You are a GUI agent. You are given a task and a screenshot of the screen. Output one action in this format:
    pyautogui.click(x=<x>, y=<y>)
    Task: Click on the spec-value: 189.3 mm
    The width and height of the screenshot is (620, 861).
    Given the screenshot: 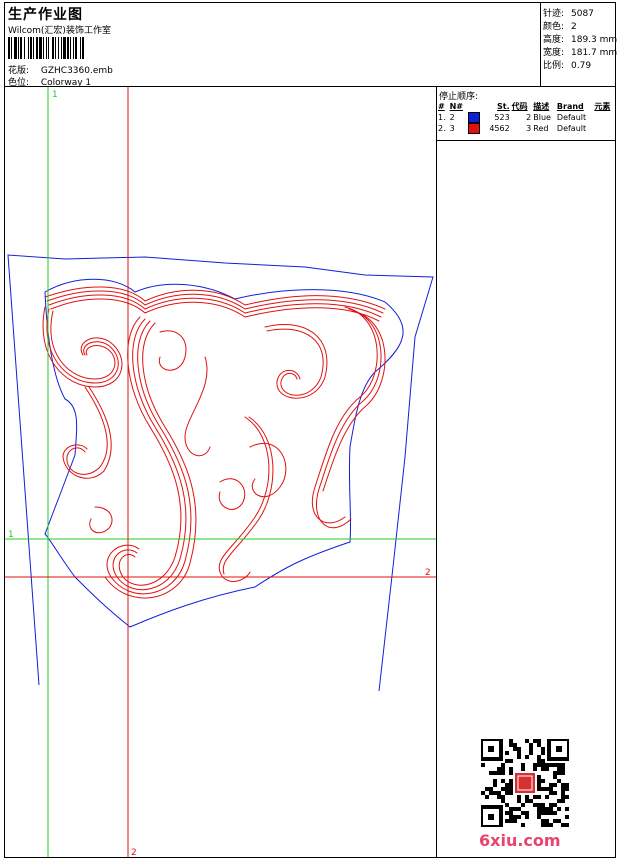 What is the action you would take?
    pyautogui.click(x=594, y=40)
    